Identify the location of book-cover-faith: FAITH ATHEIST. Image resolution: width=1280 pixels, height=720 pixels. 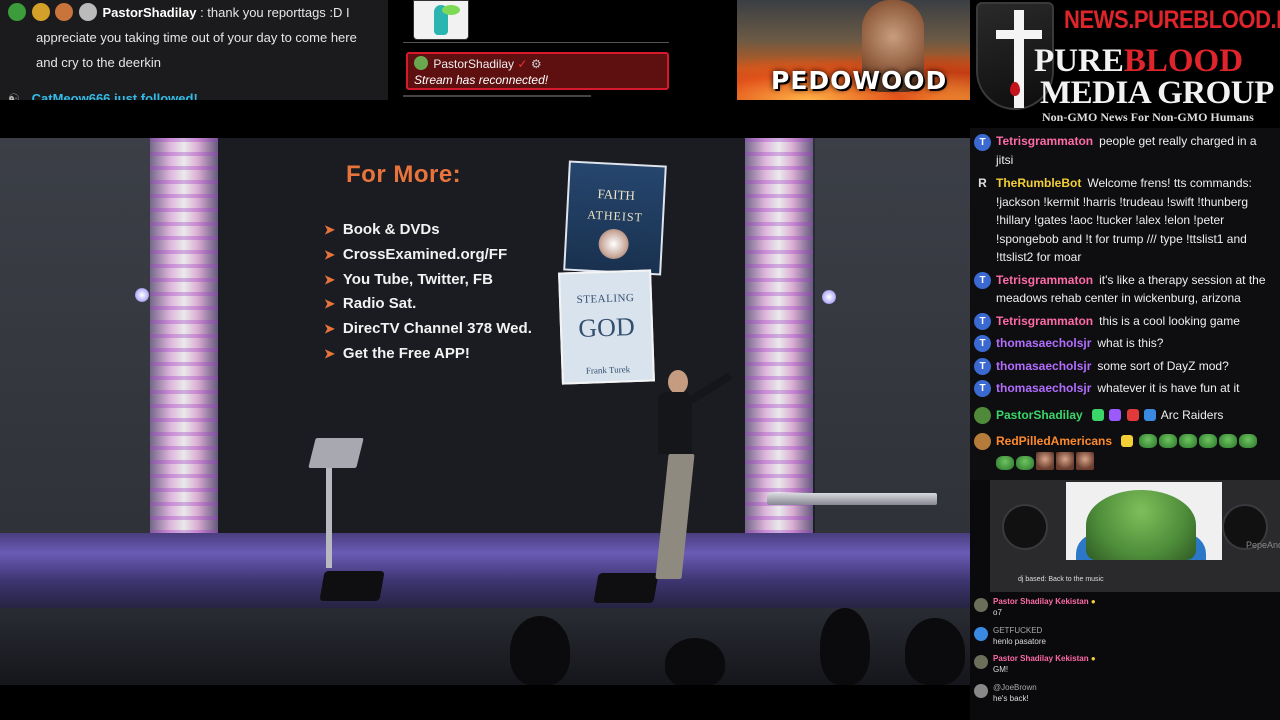
(615, 218).